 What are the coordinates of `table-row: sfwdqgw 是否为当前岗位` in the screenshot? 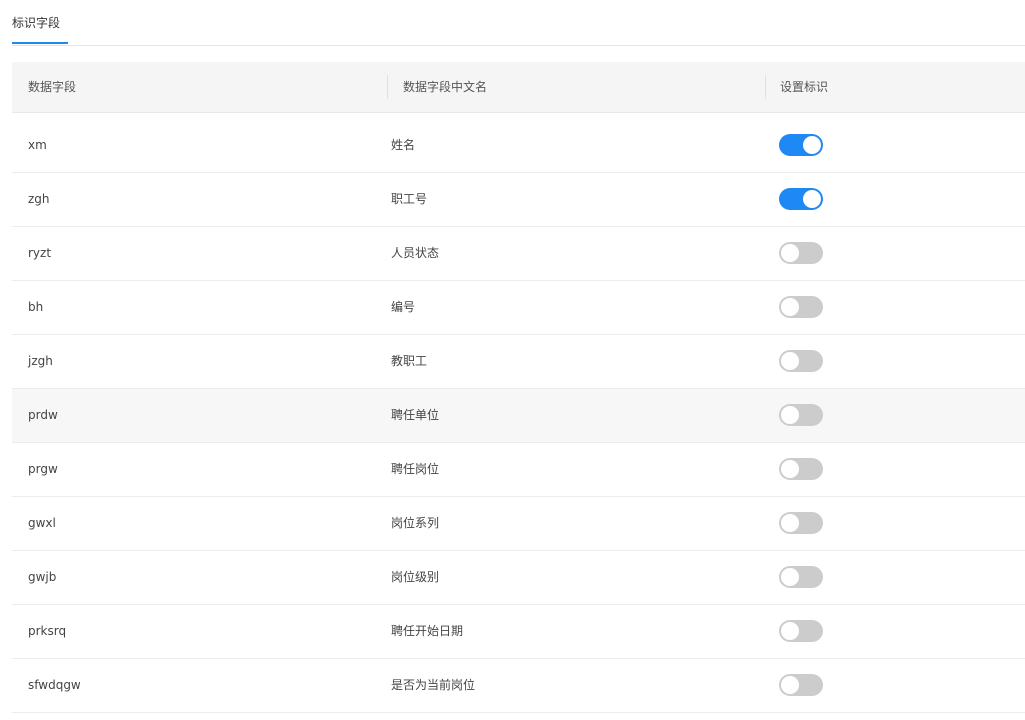 It's located at (518, 686).